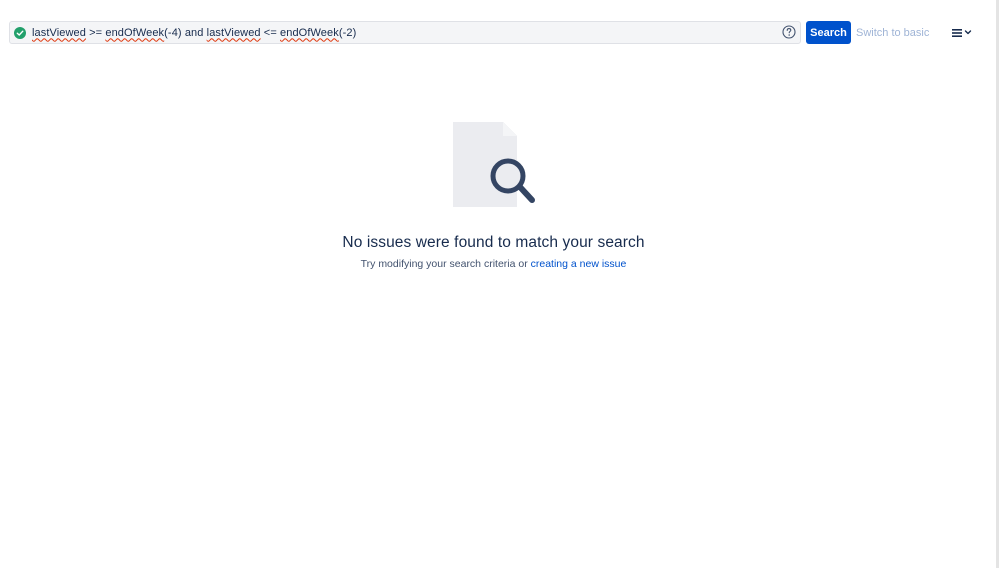 The width and height of the screenshot is (999, 568). Describe the element at coordinates (270, 32) in the screenshot. I see `query-operator-2: <=` at that location.